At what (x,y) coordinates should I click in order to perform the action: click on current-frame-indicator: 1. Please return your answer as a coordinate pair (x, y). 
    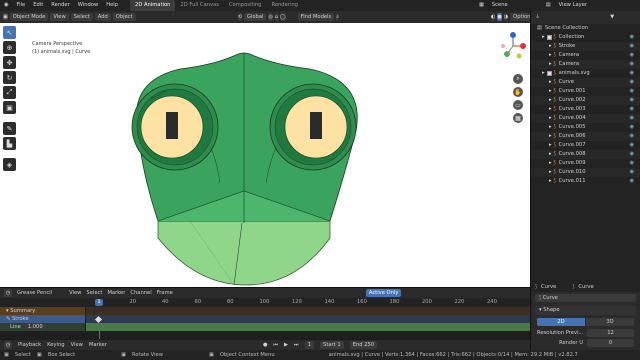
    Looking at the image, I should click on (99, 302).